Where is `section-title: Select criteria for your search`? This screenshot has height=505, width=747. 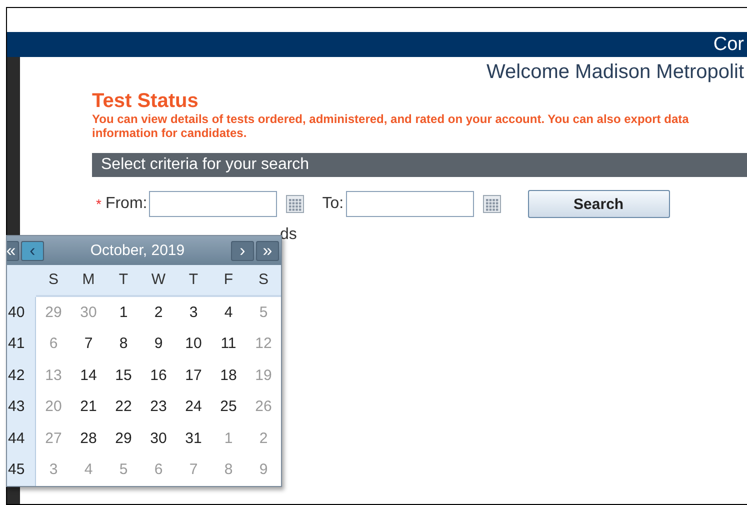
section-title: Select criteria for your search is located at coordinates (205, 165).